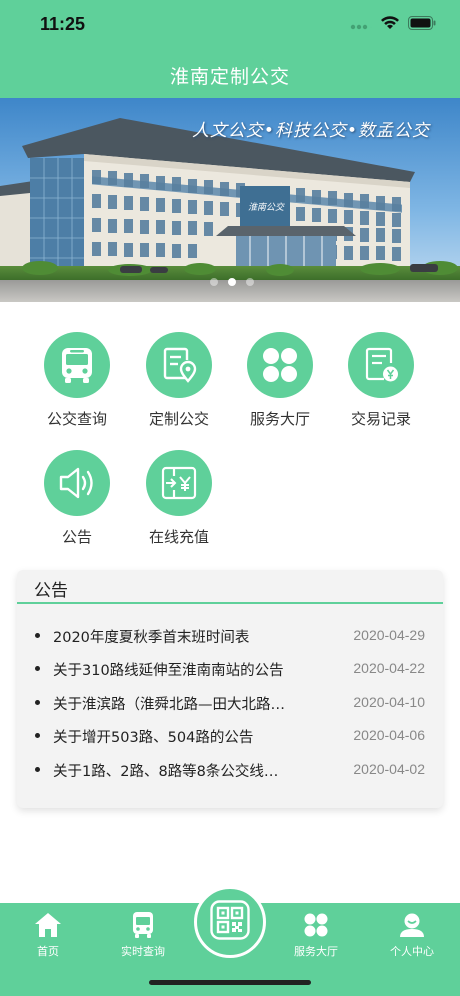  I want to click on announcement-item: 关于310路线延伸至淮南南站的公告 2020-04-22, so click(230, 669).